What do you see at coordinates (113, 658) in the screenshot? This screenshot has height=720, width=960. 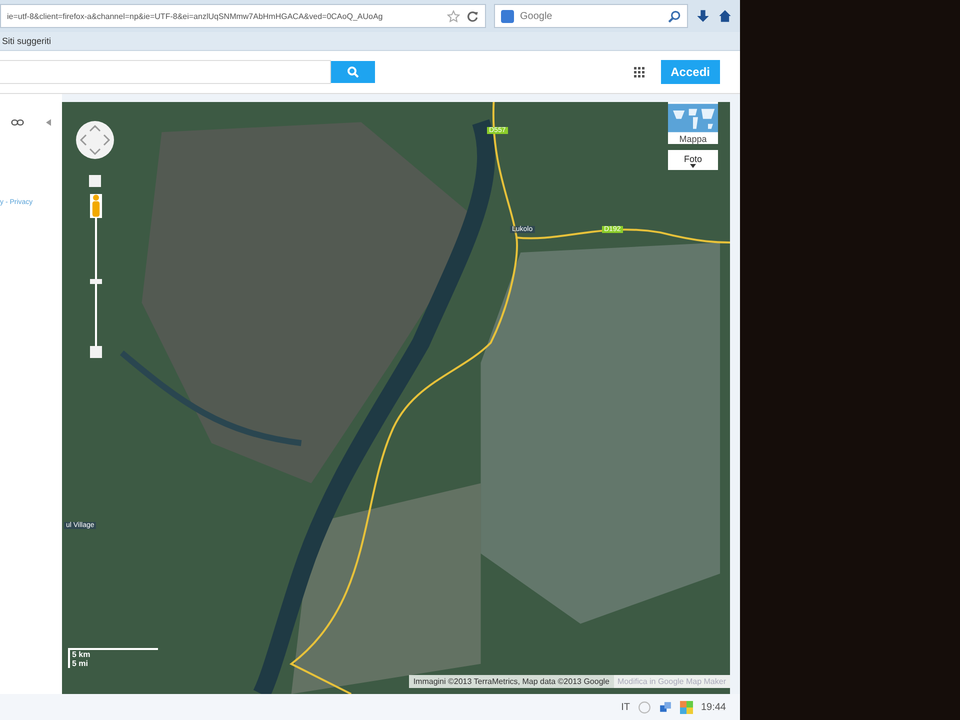 I see `scale-bar: 5 km 5 mi` at bounding box center [113, 658].